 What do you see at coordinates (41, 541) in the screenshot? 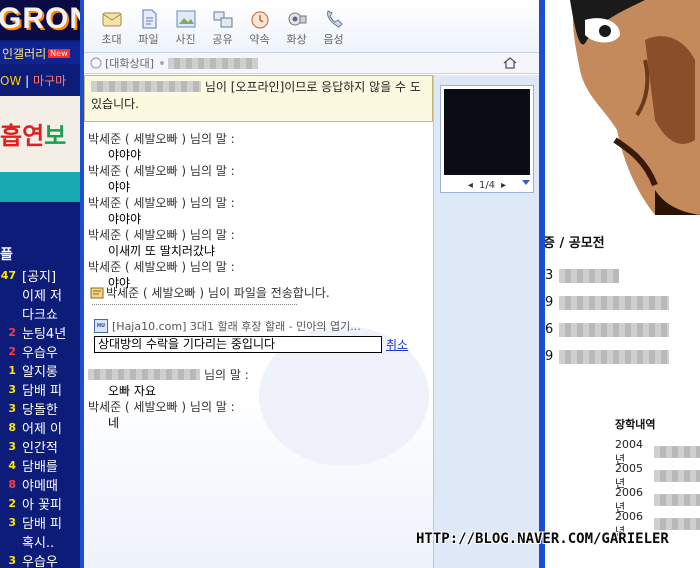
I see `board-post-item: 혹시..` at bounding box center [41, 541].